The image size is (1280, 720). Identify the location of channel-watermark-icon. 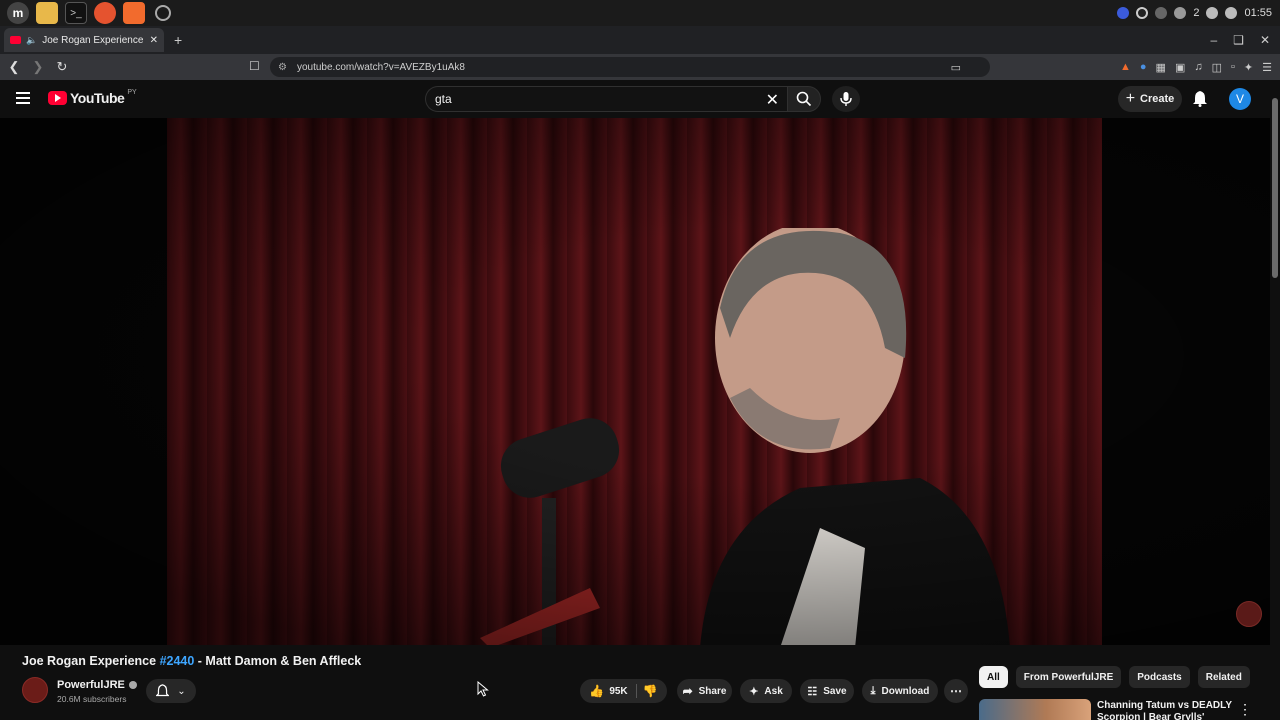
(1249, 614).